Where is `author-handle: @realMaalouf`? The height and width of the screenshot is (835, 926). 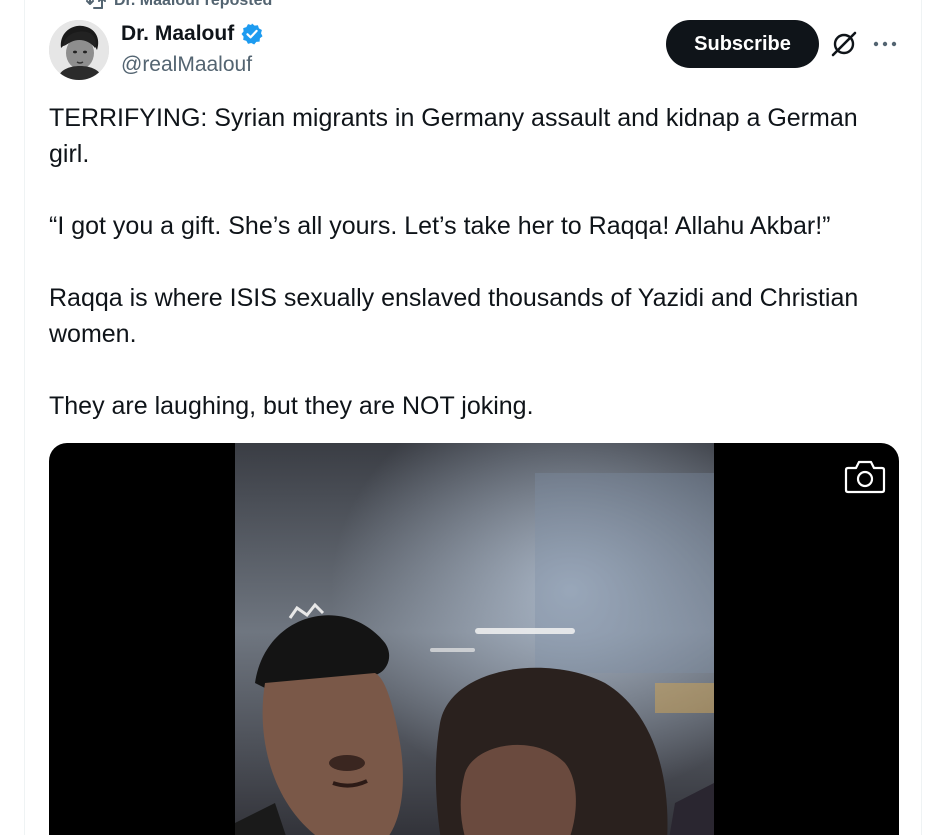
author-handle: @realMaalouf is located at coordinates (186, 65).